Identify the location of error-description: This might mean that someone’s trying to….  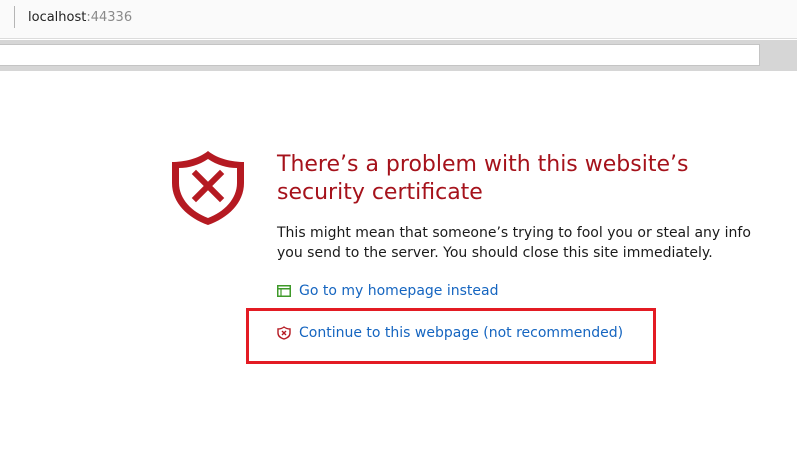
(514, 243).